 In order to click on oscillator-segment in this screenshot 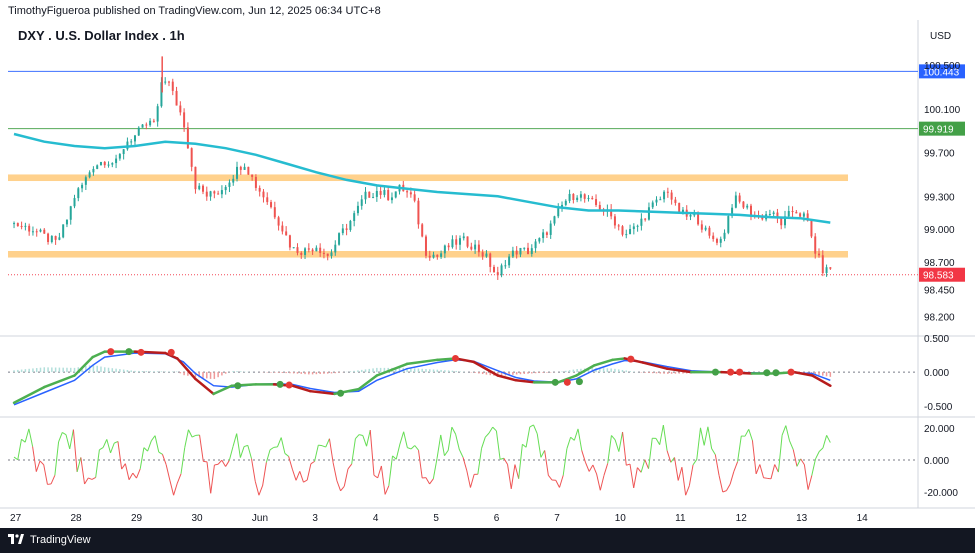, I will do `click(275, 447)`.